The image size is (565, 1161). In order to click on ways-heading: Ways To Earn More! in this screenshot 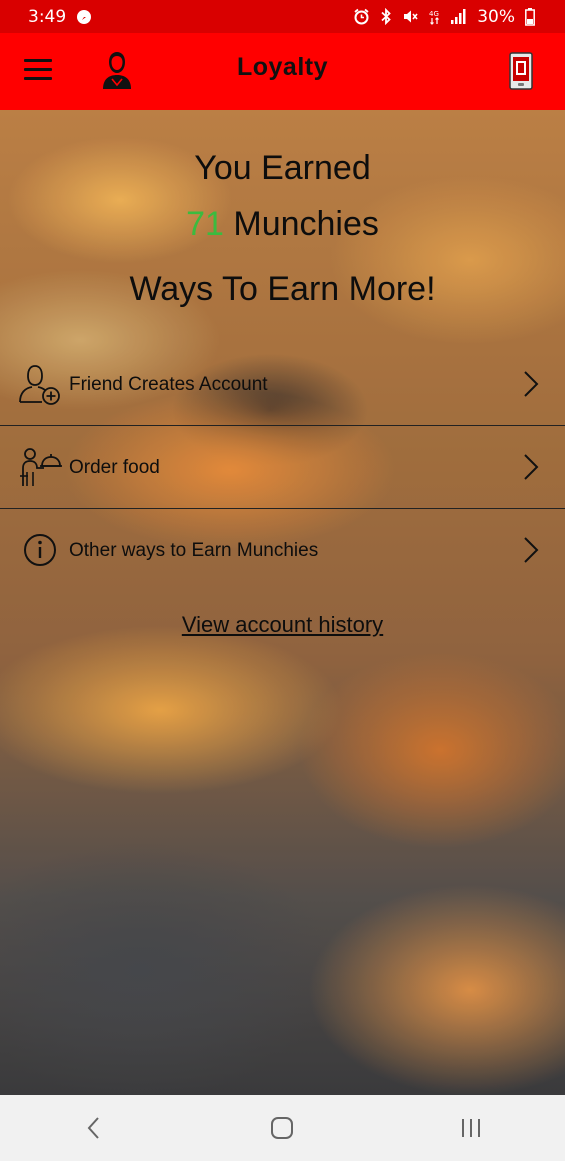, I will do `click(282, 289)`.